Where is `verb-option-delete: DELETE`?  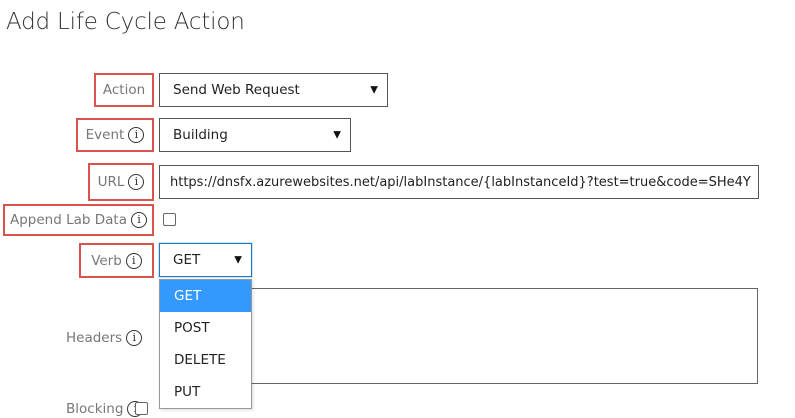 verb-option-delete: DELETE is located at coordinates (205, 360).